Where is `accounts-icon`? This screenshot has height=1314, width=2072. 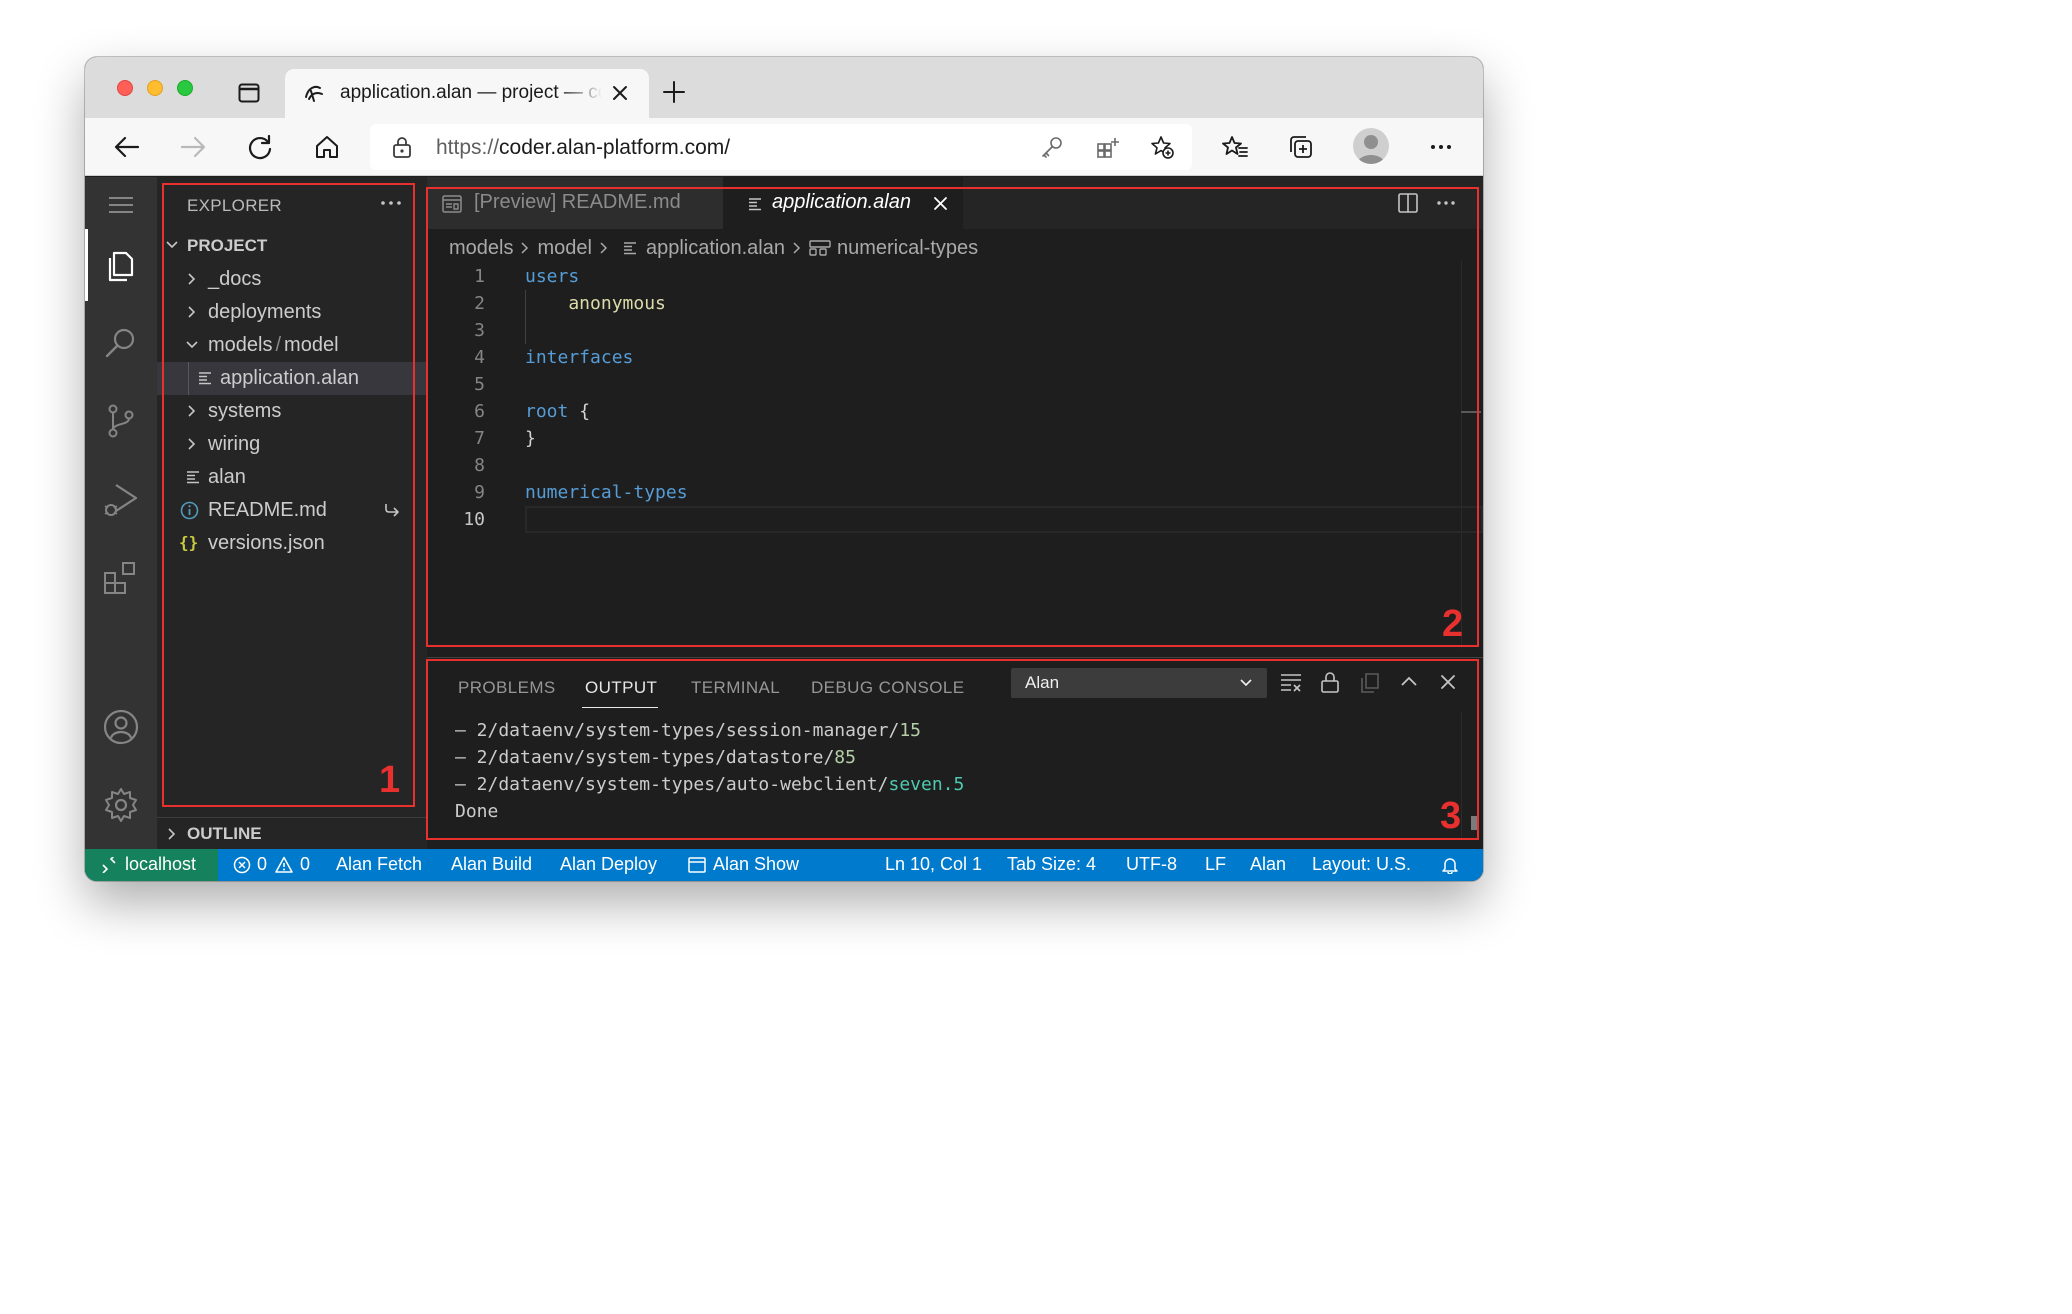 accounts-icon is located at coordinates (121, 727).